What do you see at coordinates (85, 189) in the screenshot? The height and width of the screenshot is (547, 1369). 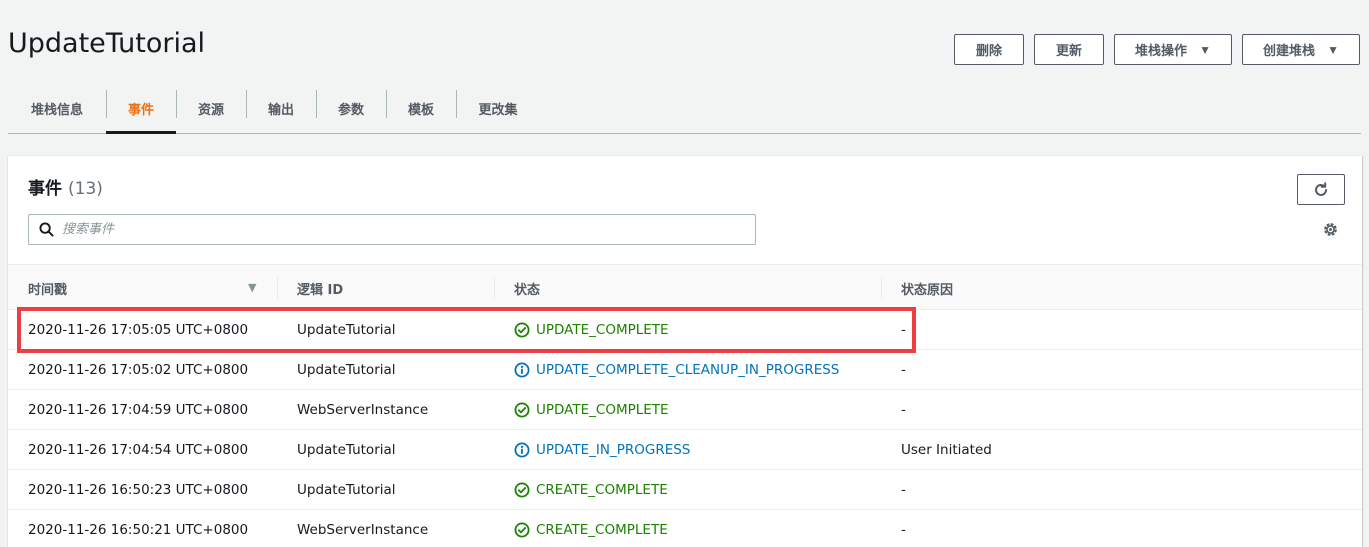 I see `events-count: (13)` at bounding box center [85, 189].